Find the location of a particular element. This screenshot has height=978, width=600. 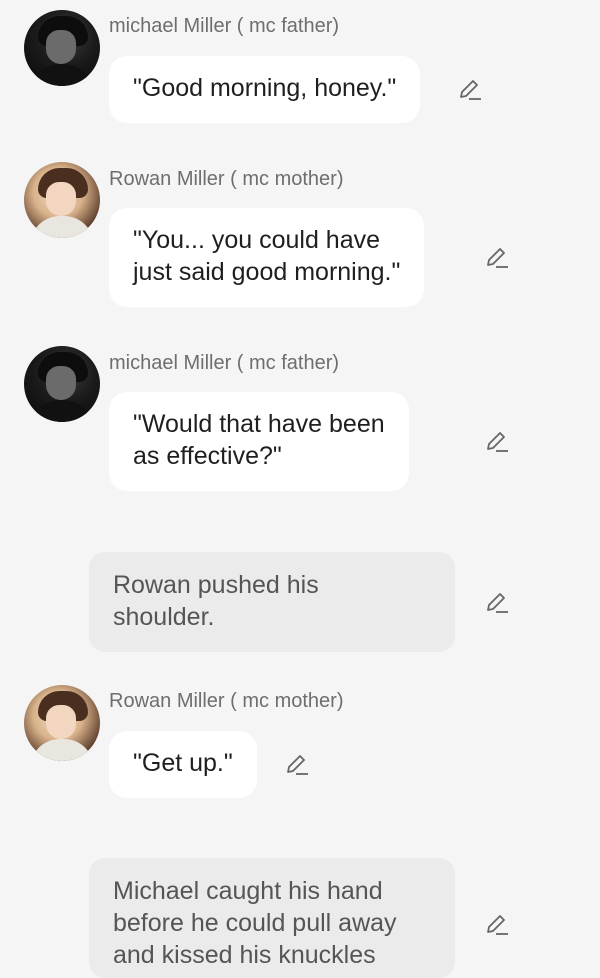

narration-text-line: before he could pull away is located at coordinates (255, 923).